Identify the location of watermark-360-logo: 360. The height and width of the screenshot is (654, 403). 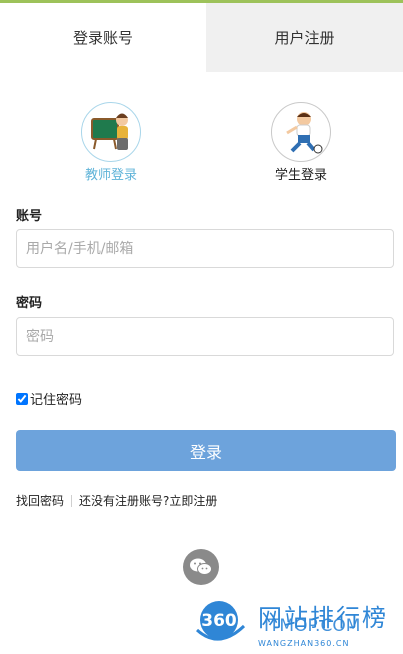
(220, 622).